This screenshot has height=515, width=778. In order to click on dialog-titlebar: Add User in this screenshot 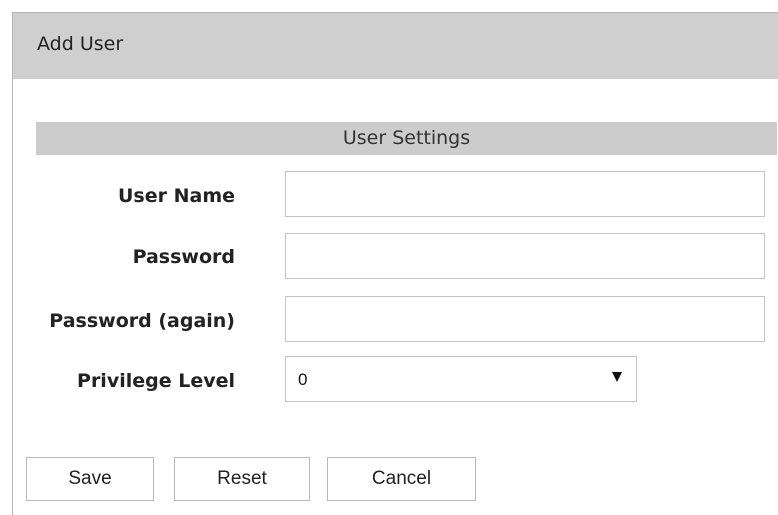, I will do `click(395, 46)`.